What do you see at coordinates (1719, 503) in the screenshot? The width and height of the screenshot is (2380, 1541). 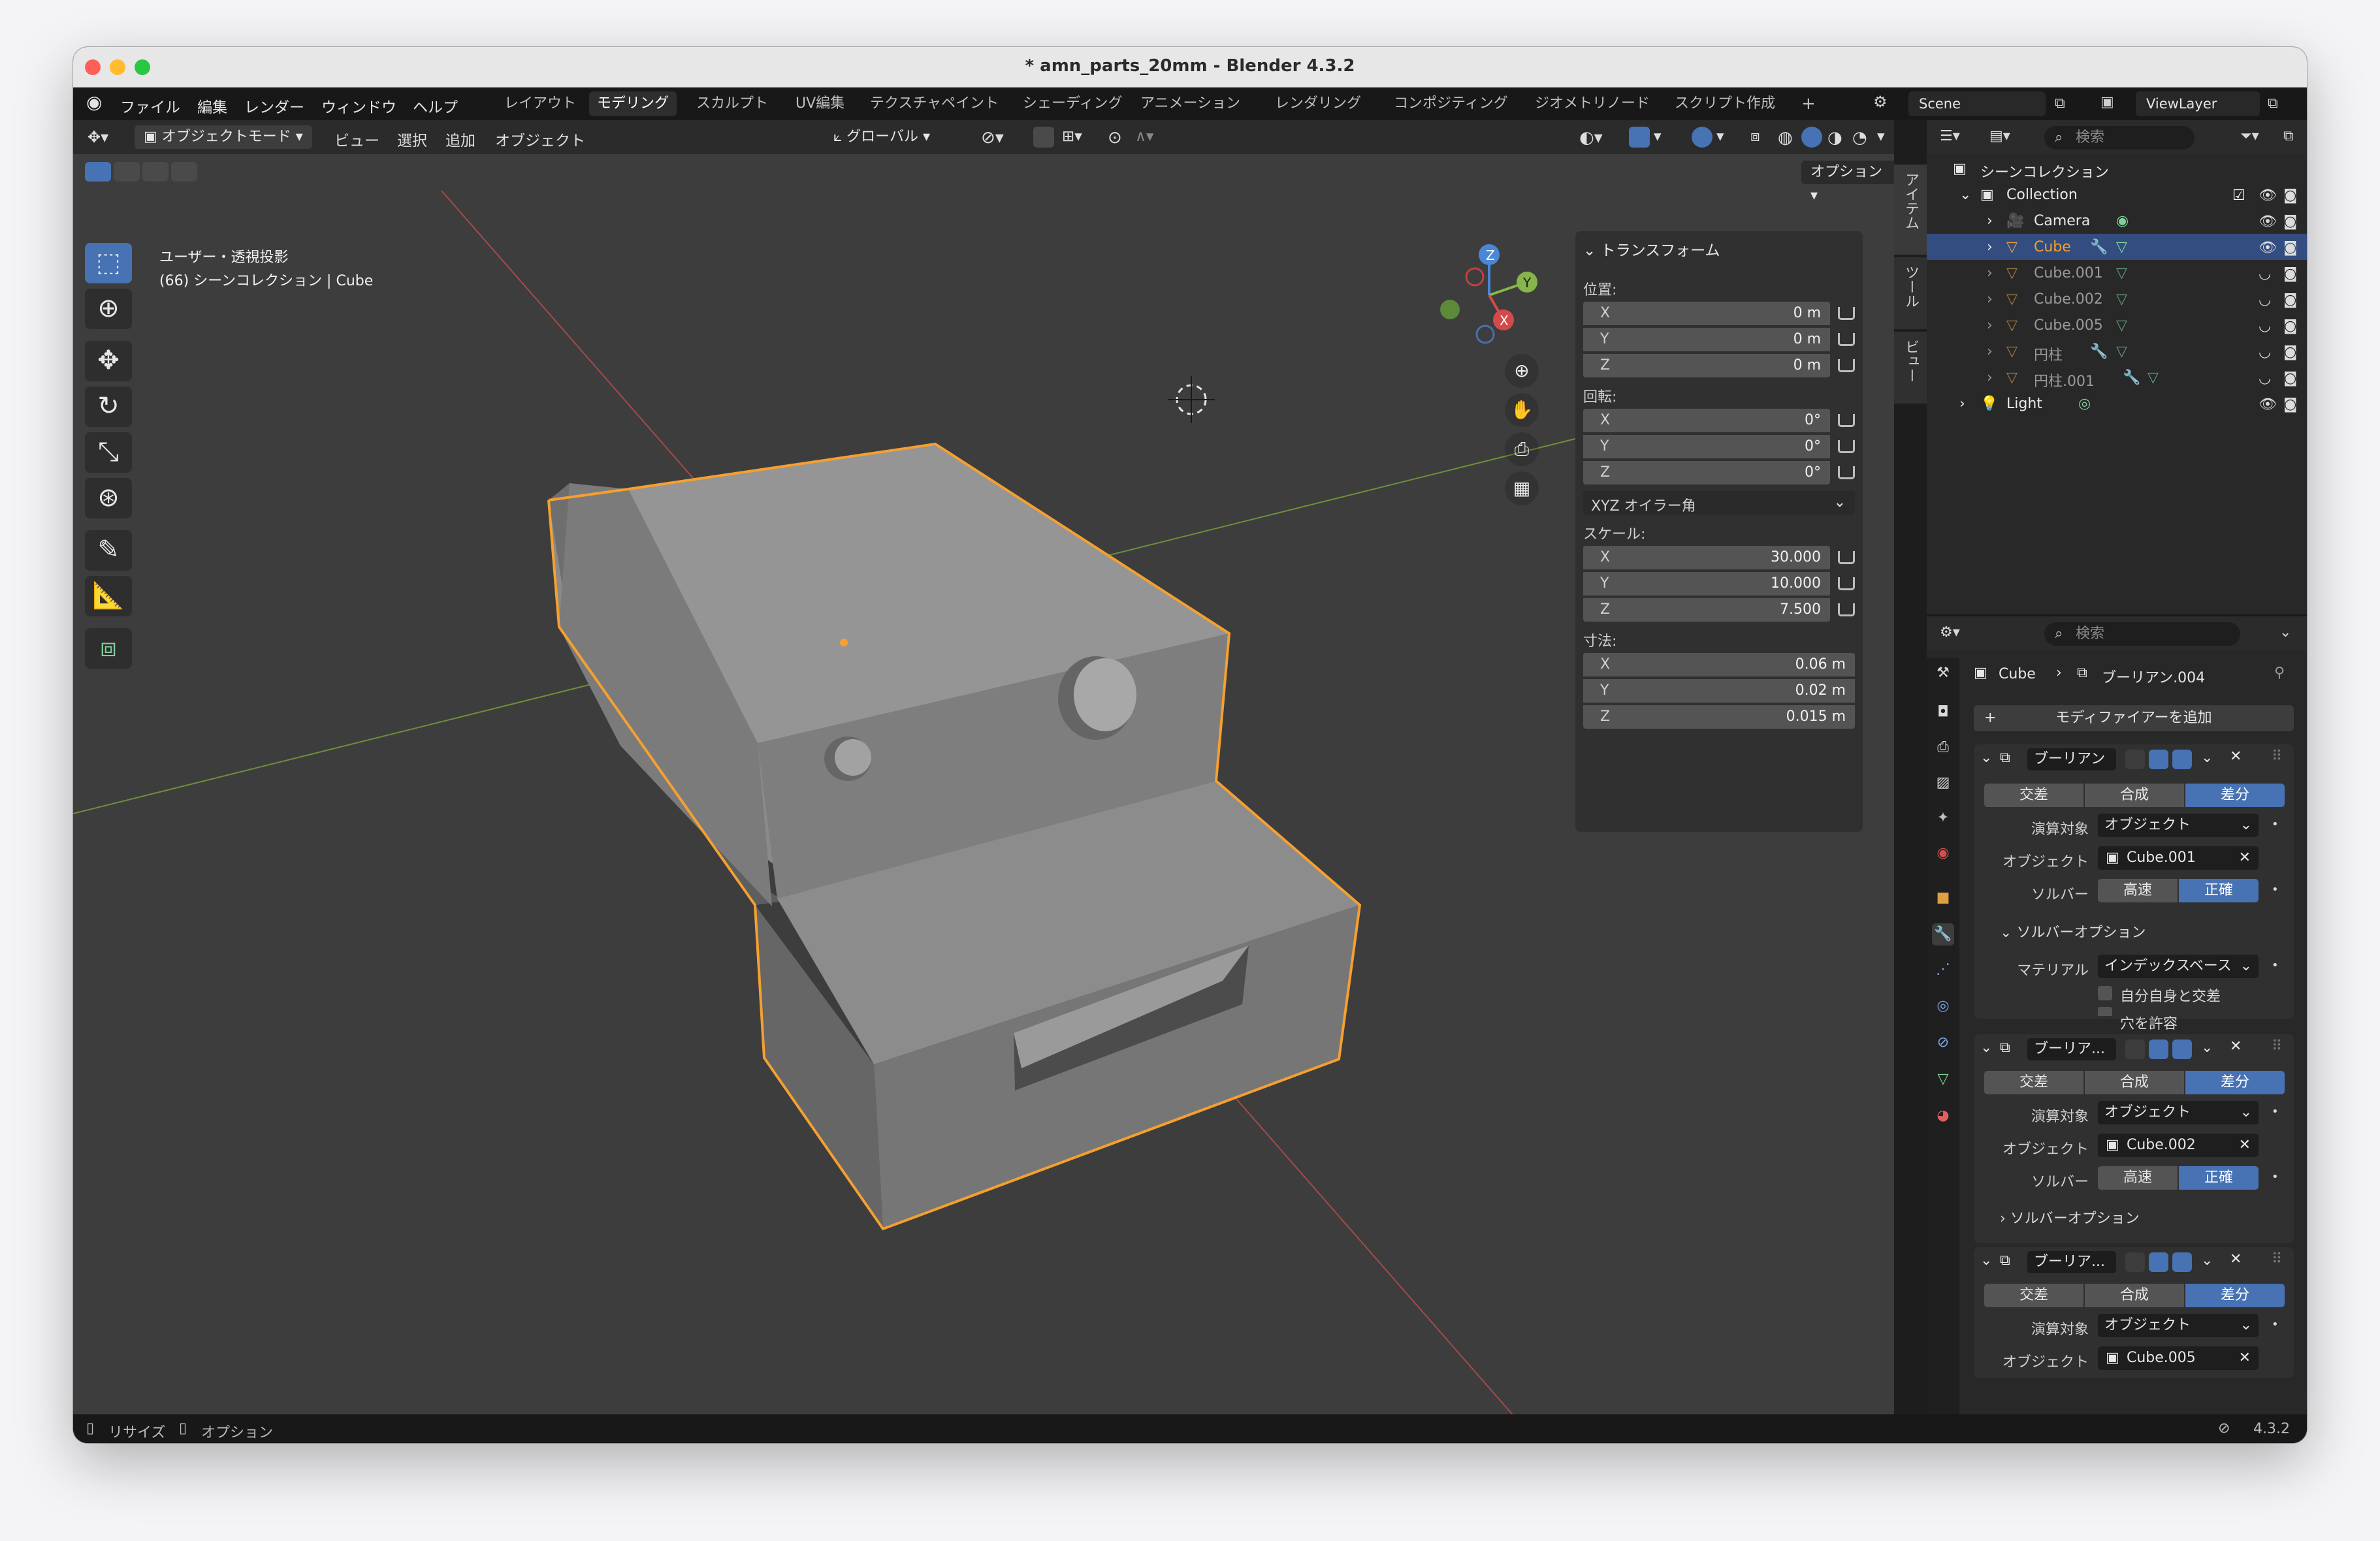 I see `rotation-mode-dropdown: XYZ オイラー角 ⌄` at bounding box center [1719, 503].